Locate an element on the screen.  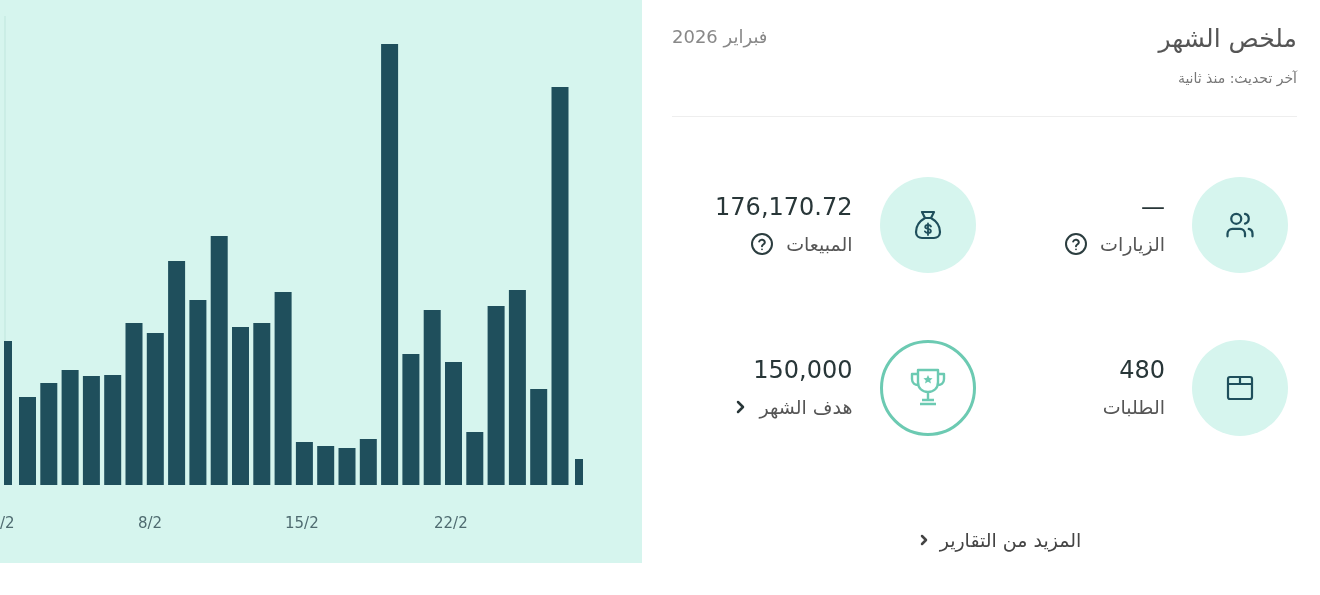
stat-label: هدف الشهر is located at coordinates (806, 407).